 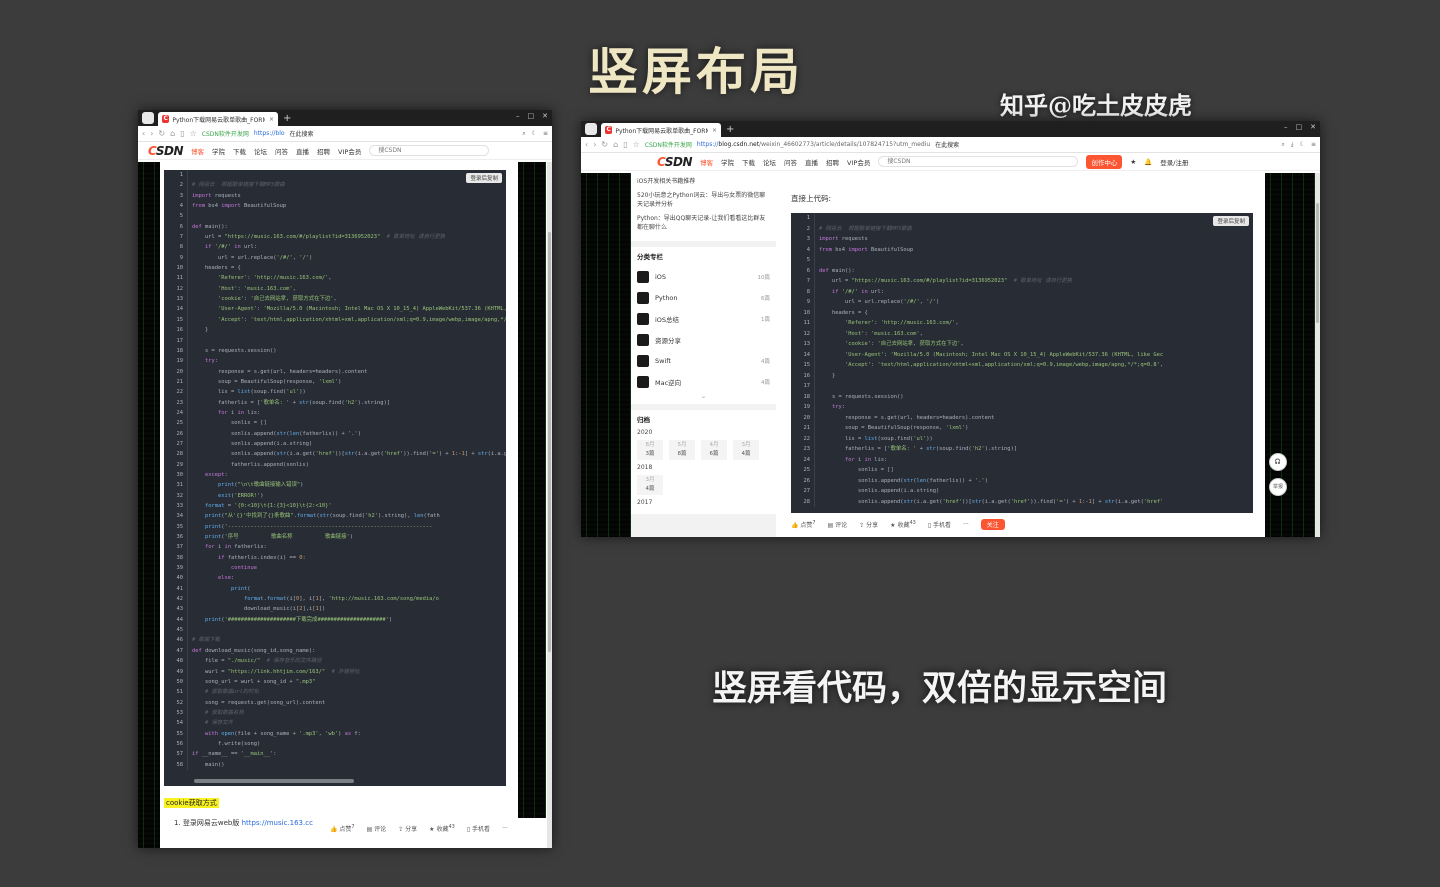 What do you see at coordinates (682, 450) in the screenshot?
I see `archive-month: 5月 8篇` at bounding box center [682, 450].